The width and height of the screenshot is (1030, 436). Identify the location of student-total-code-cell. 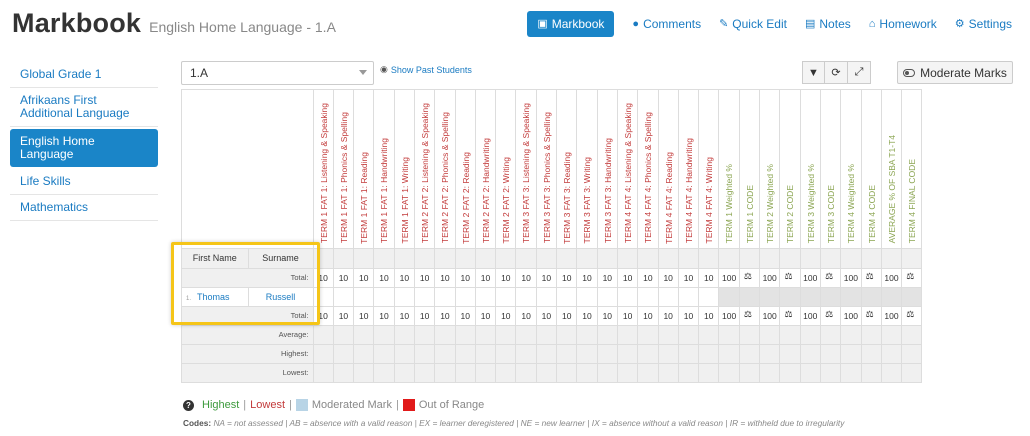
(750, 316).